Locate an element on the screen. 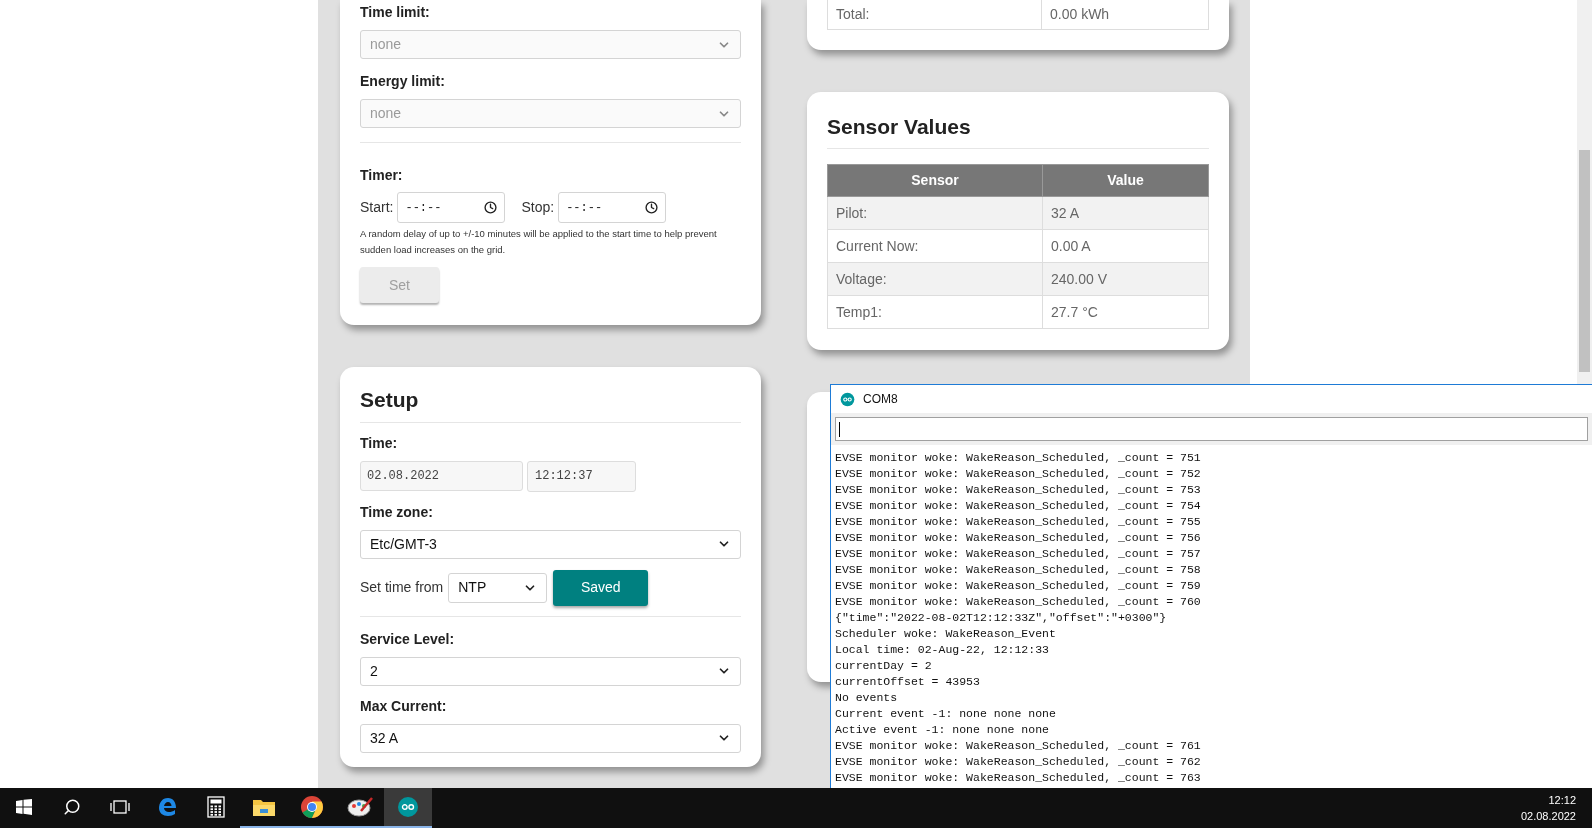 This screenshot has width=1592, height=828. log-line: EVSE monitor woke: WakeReason_Scheduled, _count = 756 is located at coordinates (1018, 538).